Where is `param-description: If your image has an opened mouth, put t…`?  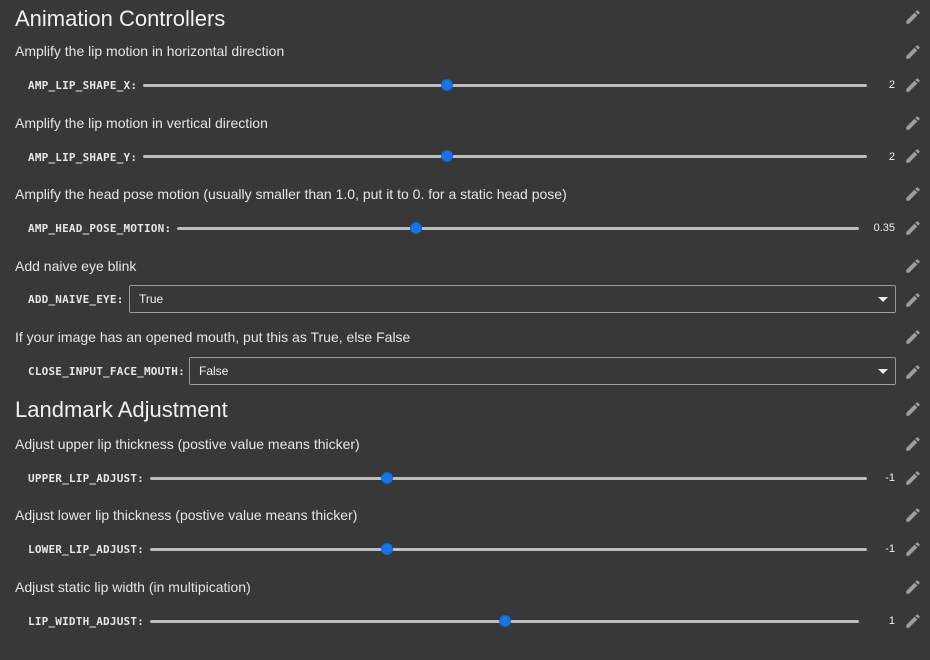
param-description: If your image has an opened mouth, put t… is located at coordinates (213, 337).